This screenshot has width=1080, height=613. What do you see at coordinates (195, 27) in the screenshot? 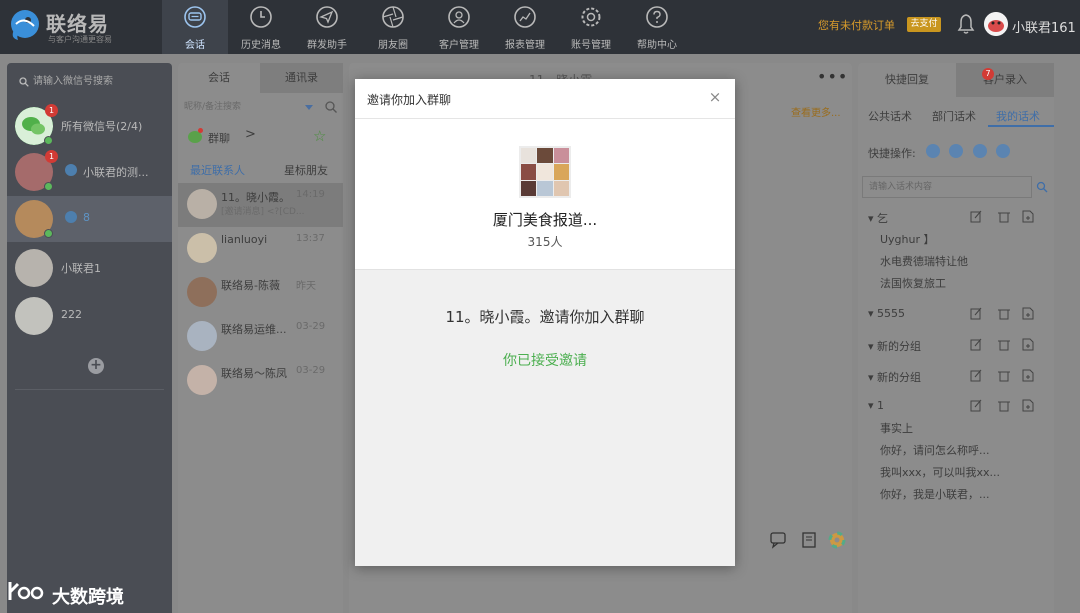
I see `nav-item-chat: 会话` at bounding box center [195, 27].